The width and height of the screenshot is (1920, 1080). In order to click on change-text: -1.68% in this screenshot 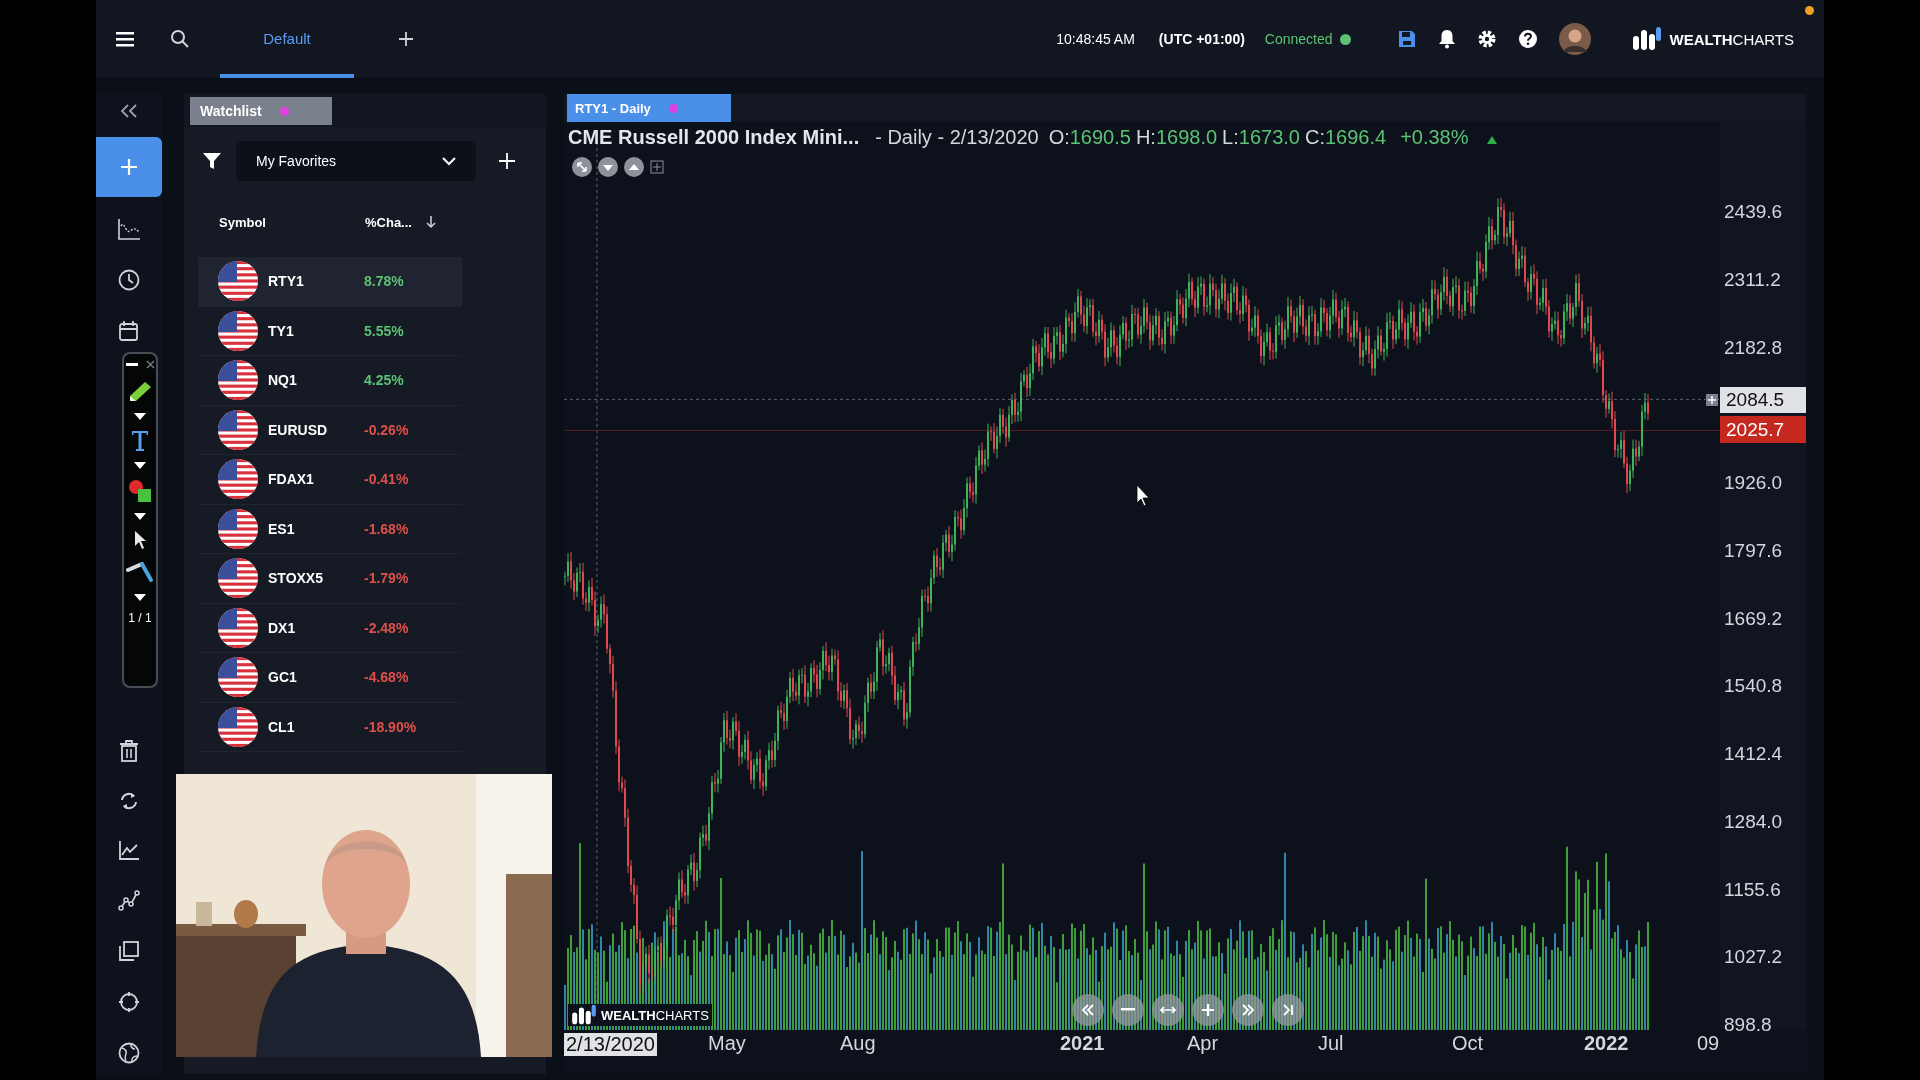, I will do `click(386, 528)`.